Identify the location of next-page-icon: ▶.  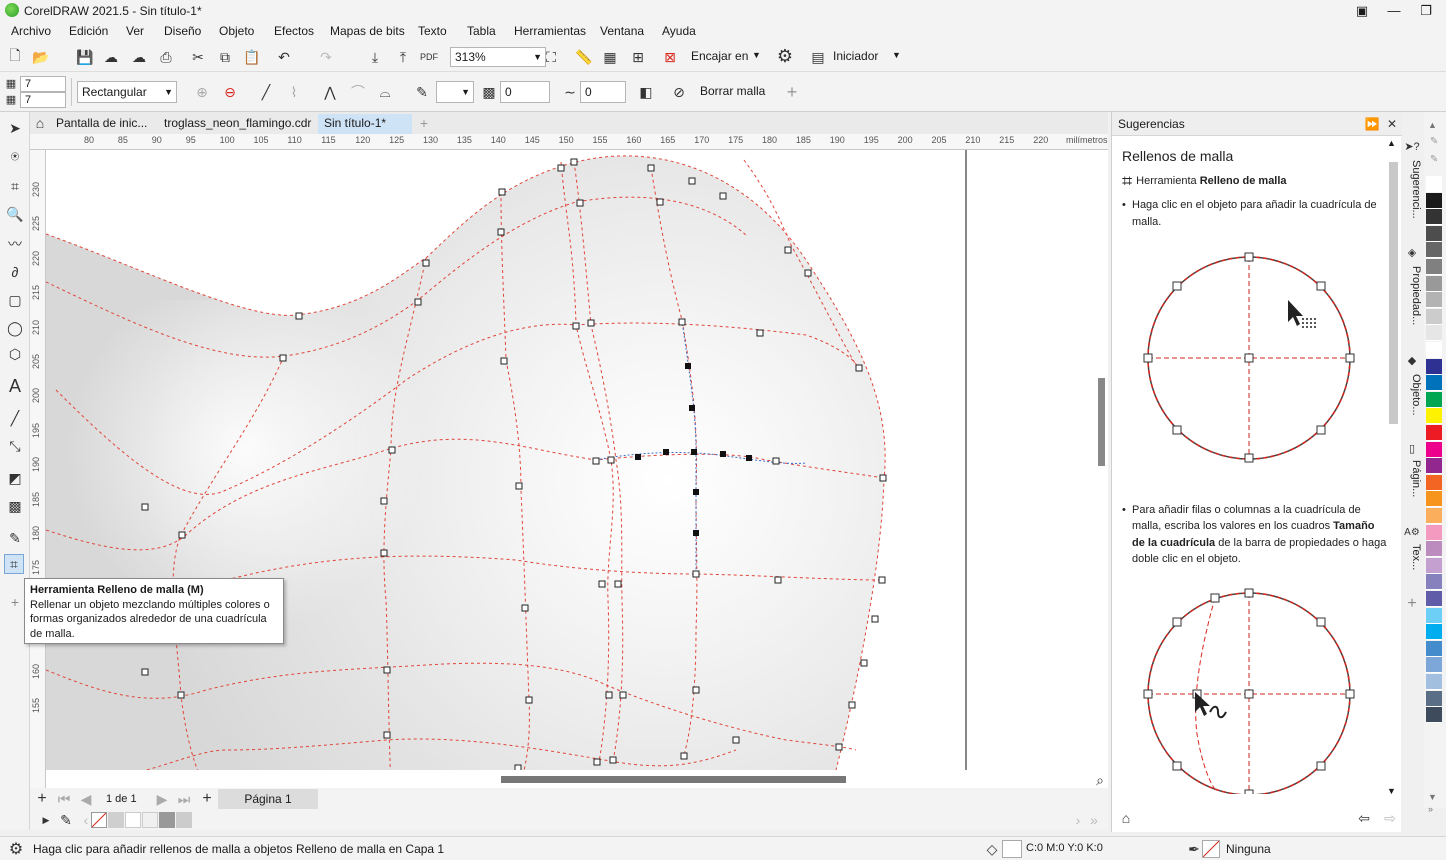
(162, 799).